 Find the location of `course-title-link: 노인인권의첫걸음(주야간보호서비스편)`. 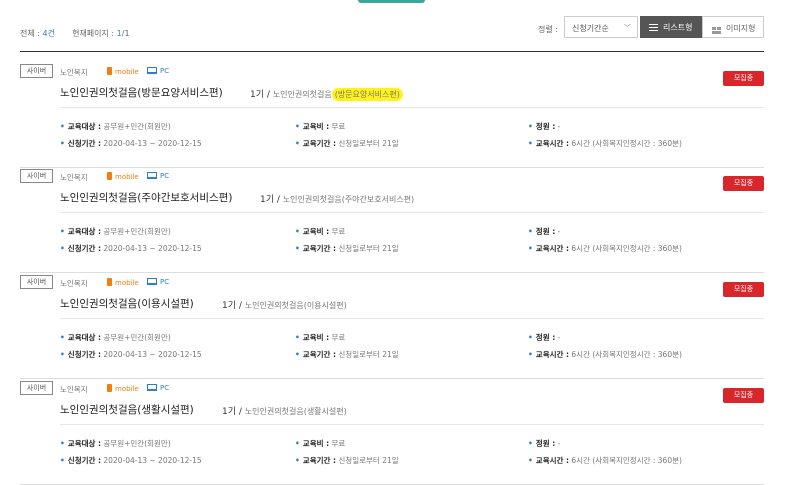

course-title-link: 노인인권의첫걸음(주야간보호서비스편) is located at coordinates (146, 197).